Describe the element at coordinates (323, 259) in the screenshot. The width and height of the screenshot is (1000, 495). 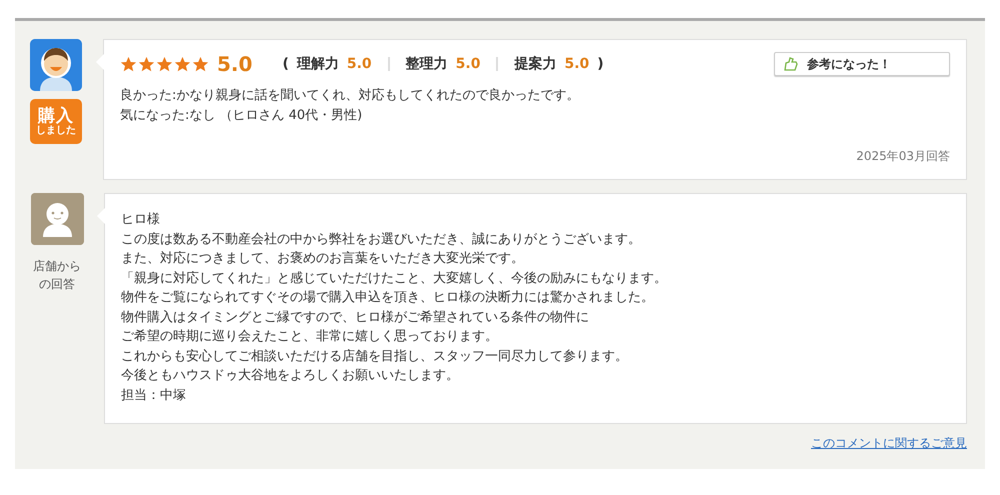
I see `reply-text: また、対応につきまして、お褒めのお言葉をいただき大変光栄です。` at that location.